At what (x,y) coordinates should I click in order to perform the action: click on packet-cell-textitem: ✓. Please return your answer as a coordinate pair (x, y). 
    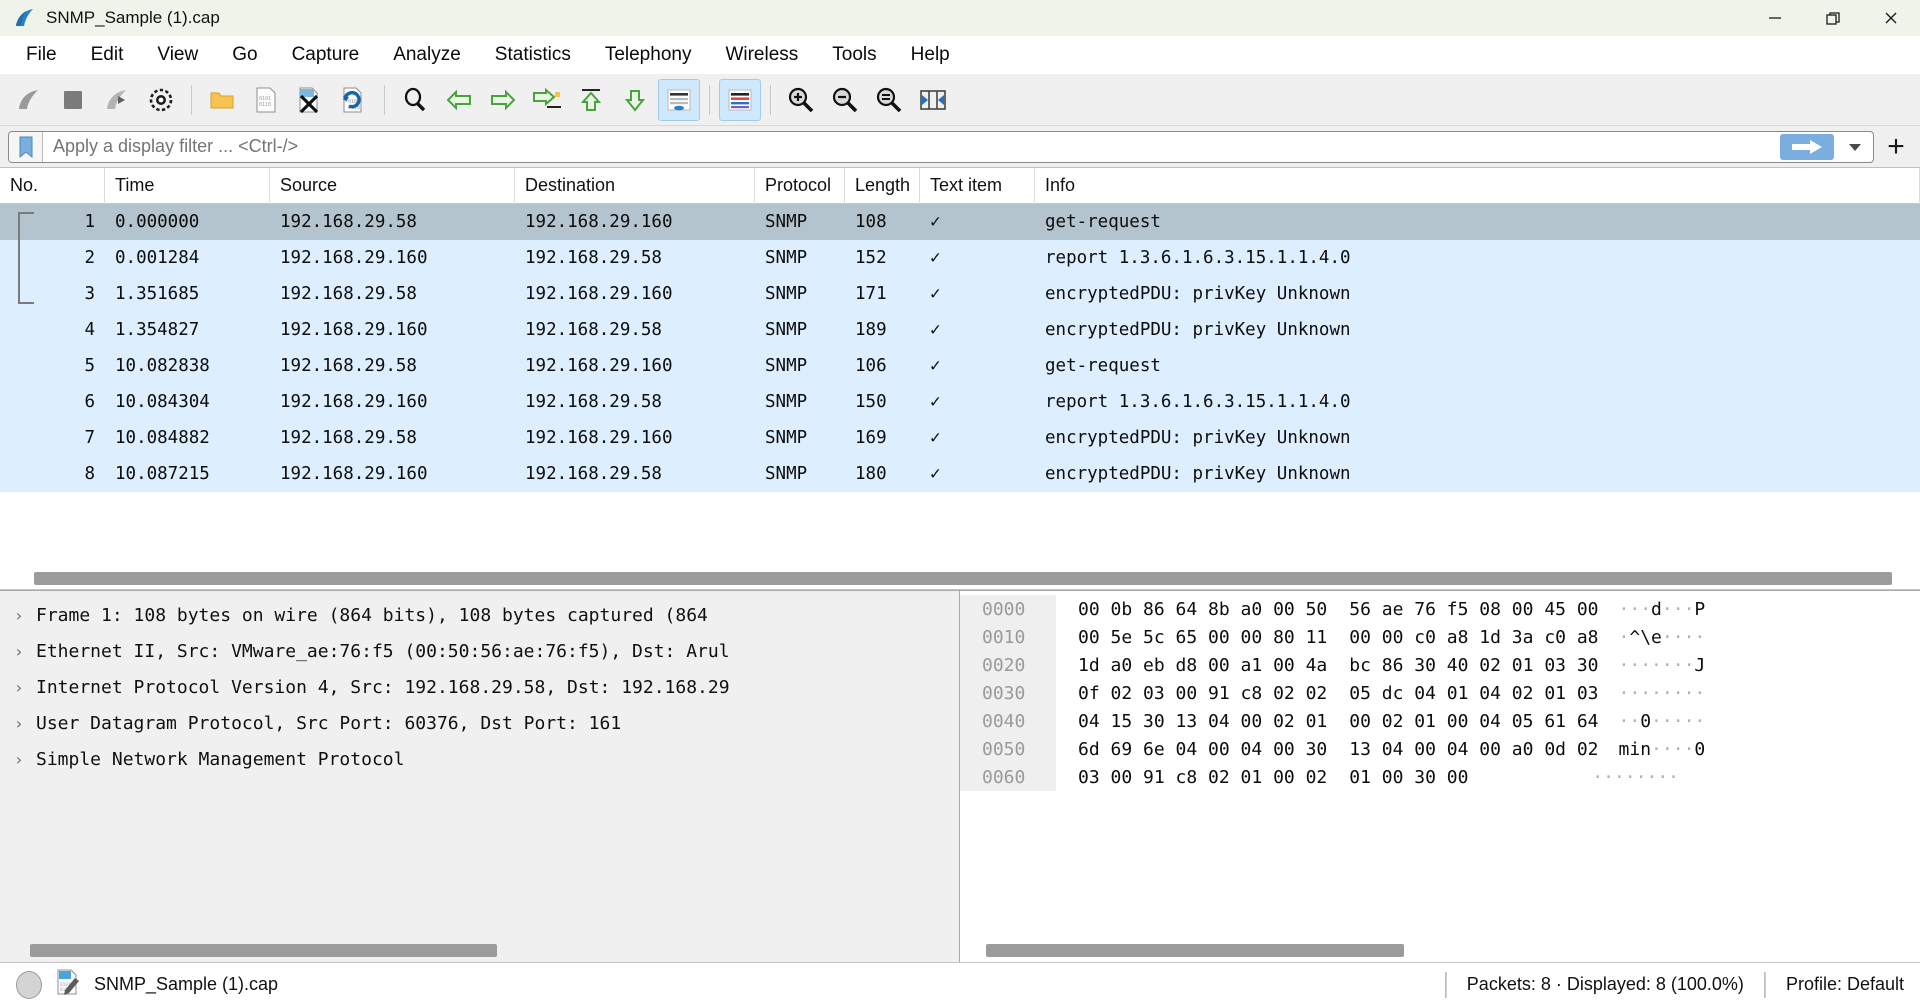
    Looking at the image, I should click on (935, 258).